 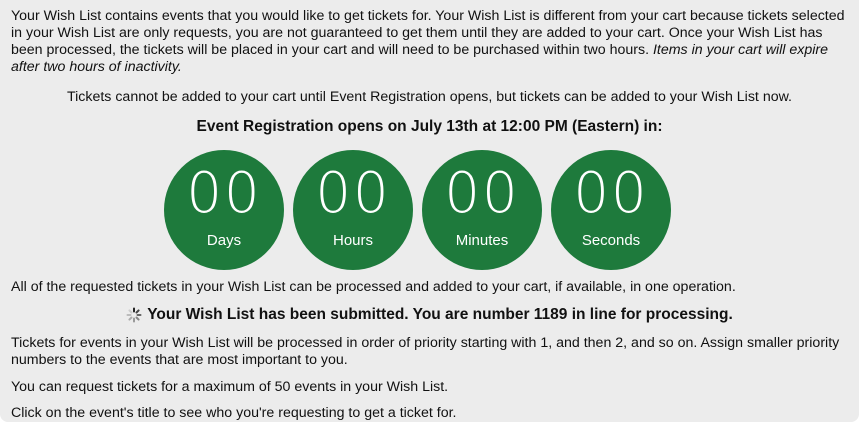 I want to click on countdown-days: 00 Days, so click(x=224, y=210).